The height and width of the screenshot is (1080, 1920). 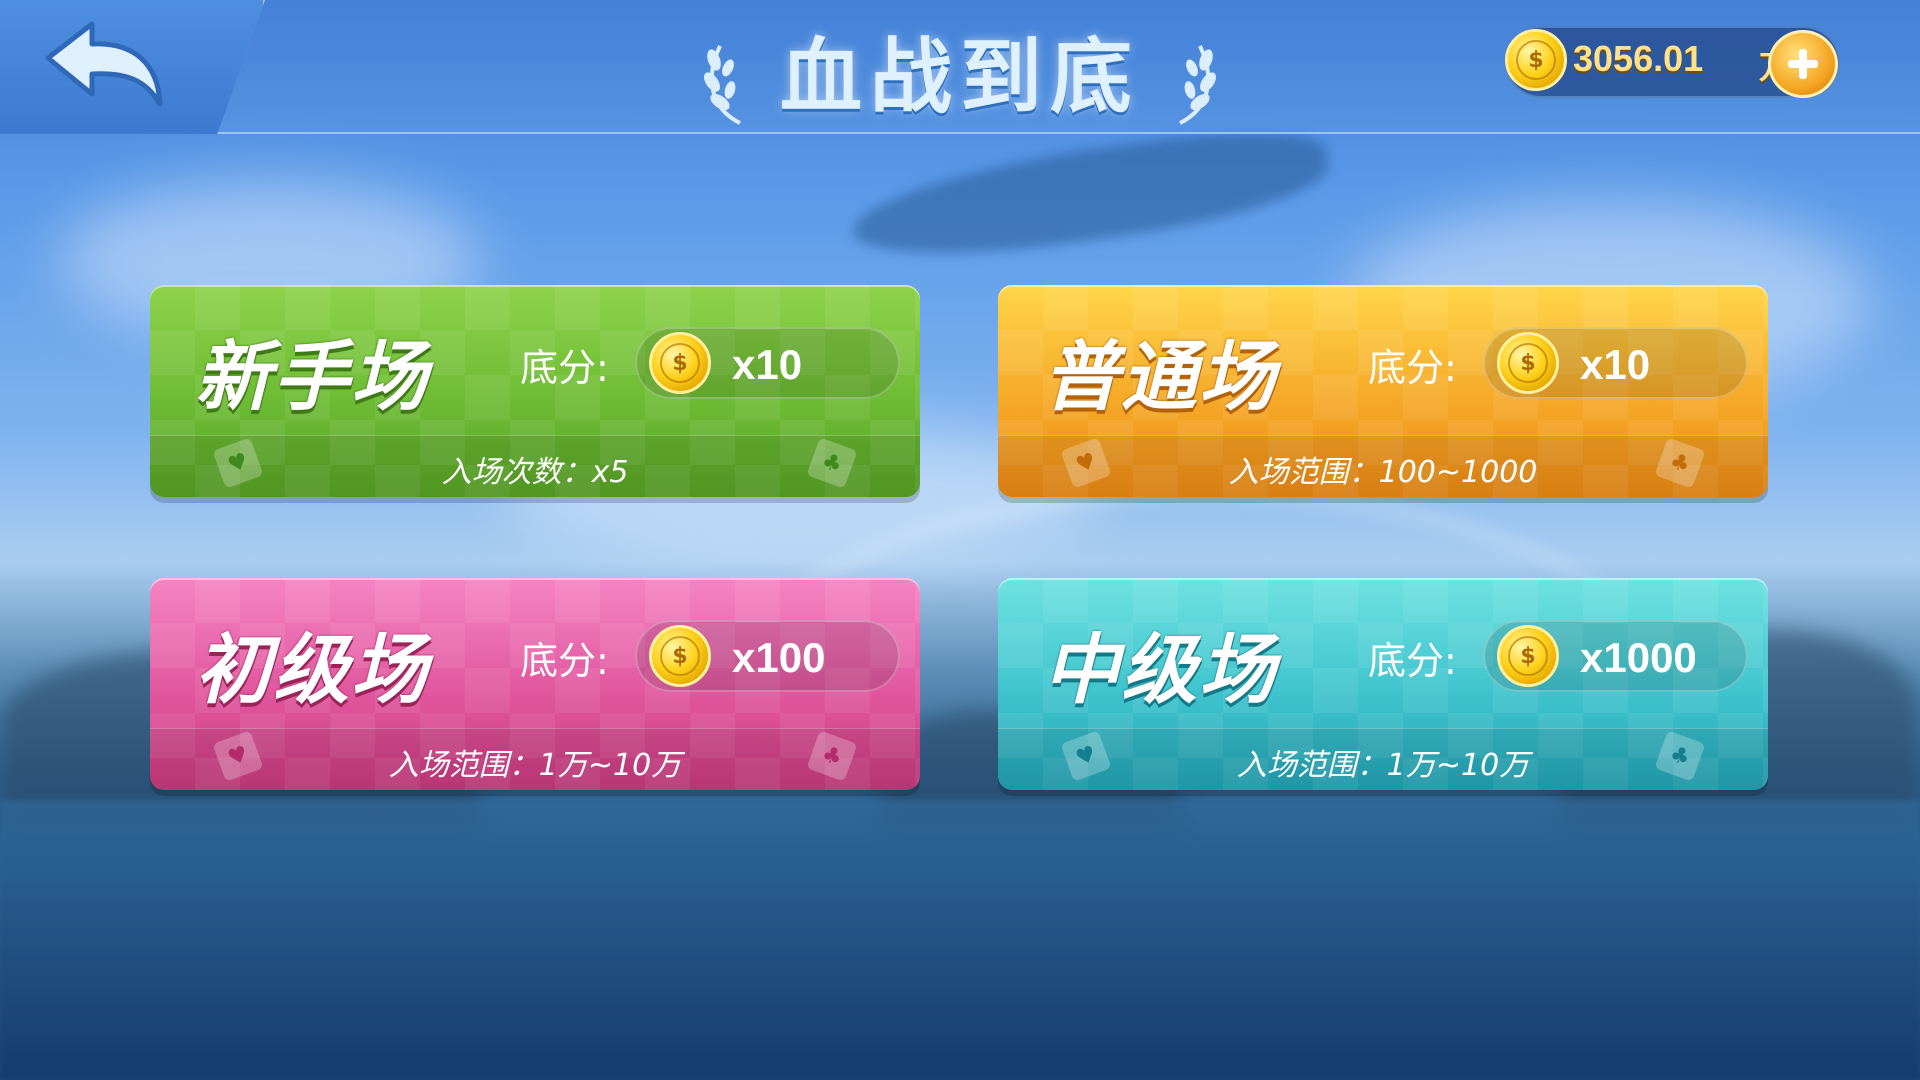 I want to click on title-area: 血战到底, so click(x=960, y=69).